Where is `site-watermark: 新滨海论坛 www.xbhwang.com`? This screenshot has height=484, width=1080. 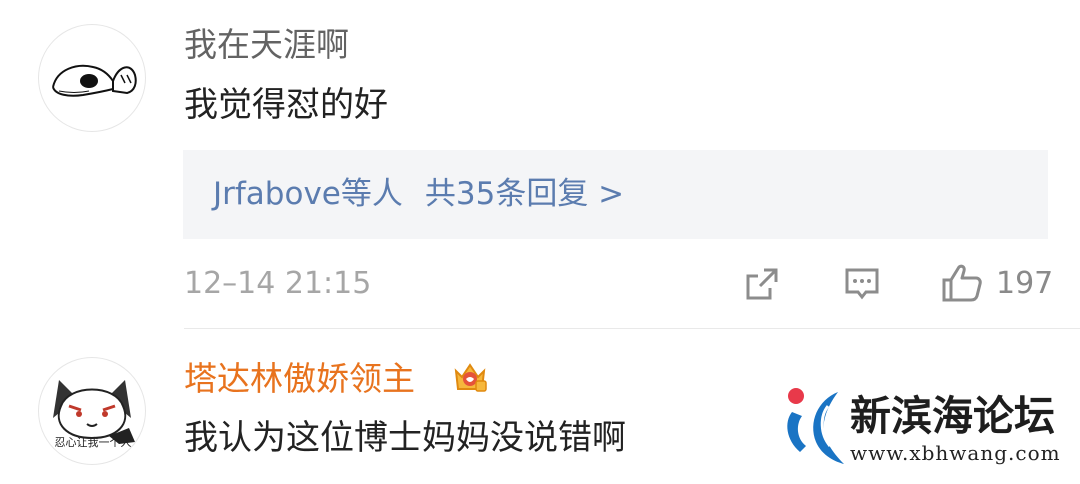 site-watermark: 新滨海论坛 www.xbhwang.com is located at coordinates (928, 427).